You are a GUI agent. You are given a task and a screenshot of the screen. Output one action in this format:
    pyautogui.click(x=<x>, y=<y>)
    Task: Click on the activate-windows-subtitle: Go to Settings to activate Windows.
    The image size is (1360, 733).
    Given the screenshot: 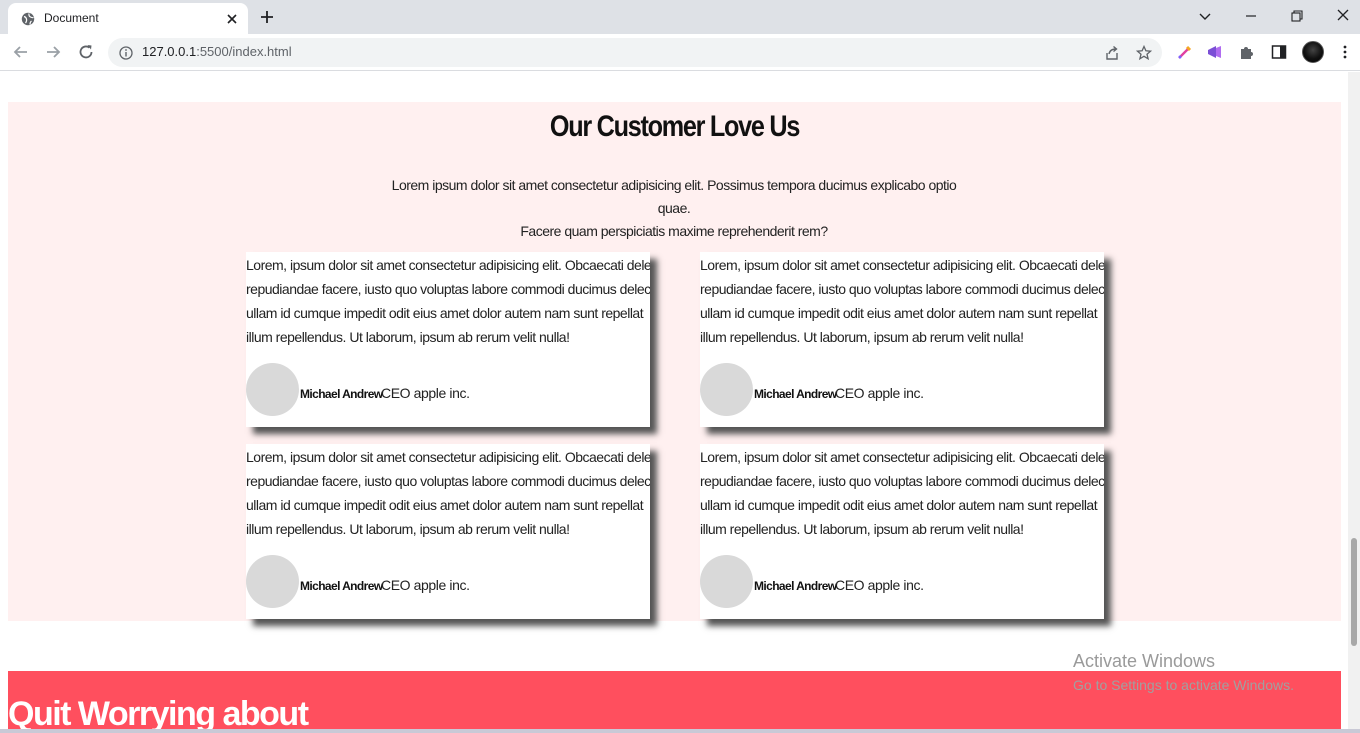 What is the action you would take?
    pyautogui.click(x=1183, y=685)
    